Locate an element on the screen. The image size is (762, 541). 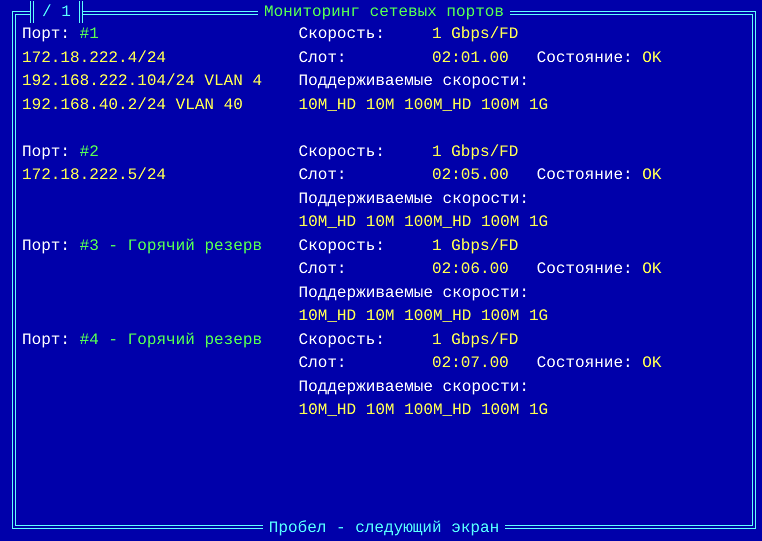
ip-address: 192.168.222.104/24 VLAN 4 is located at coordinates (142, 81).